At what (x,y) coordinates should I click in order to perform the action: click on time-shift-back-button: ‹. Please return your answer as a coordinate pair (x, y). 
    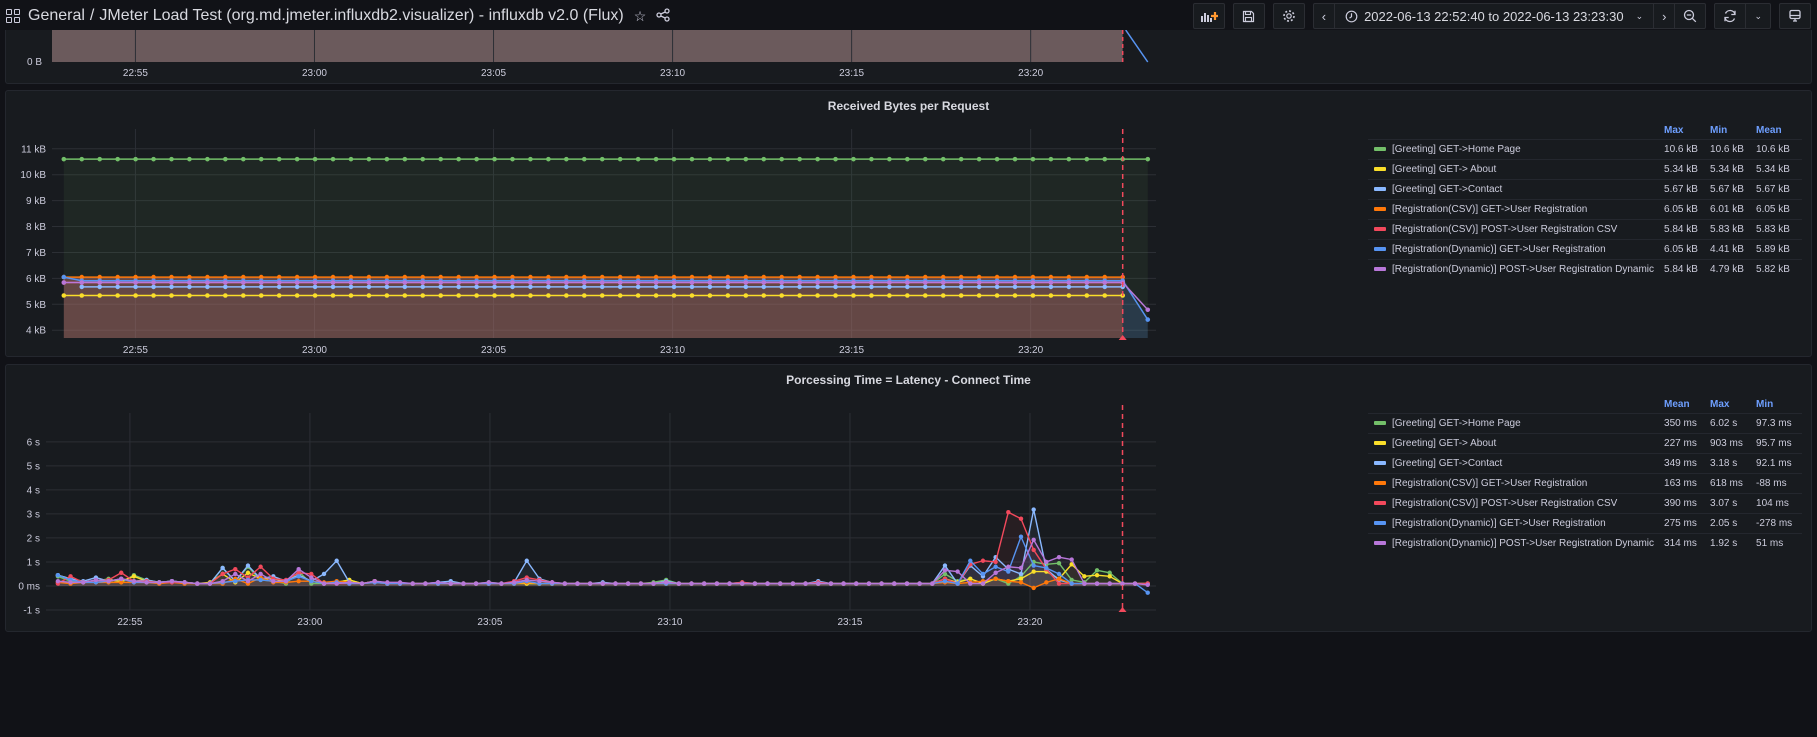
    Looking at the image, I should click on (1325, 16).